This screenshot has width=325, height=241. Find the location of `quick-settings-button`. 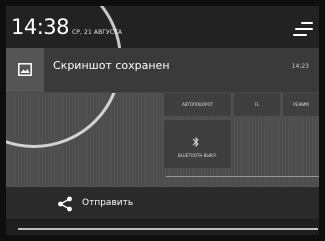

quick-settings-button is located at coordinates (303, 29).